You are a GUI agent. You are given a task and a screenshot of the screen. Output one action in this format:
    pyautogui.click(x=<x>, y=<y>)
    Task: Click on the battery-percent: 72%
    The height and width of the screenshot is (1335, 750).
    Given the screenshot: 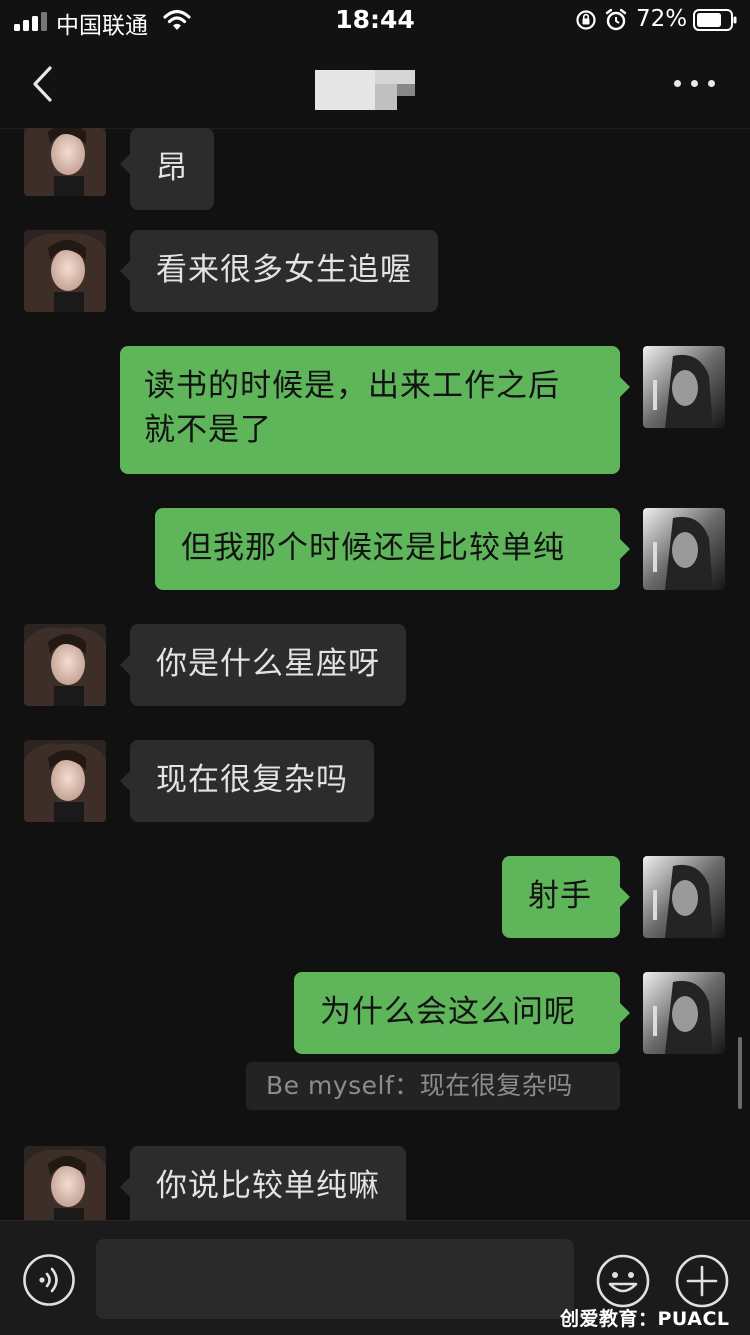 What is the action you would take?
    pyautogui.click(x=662, y=19)
    